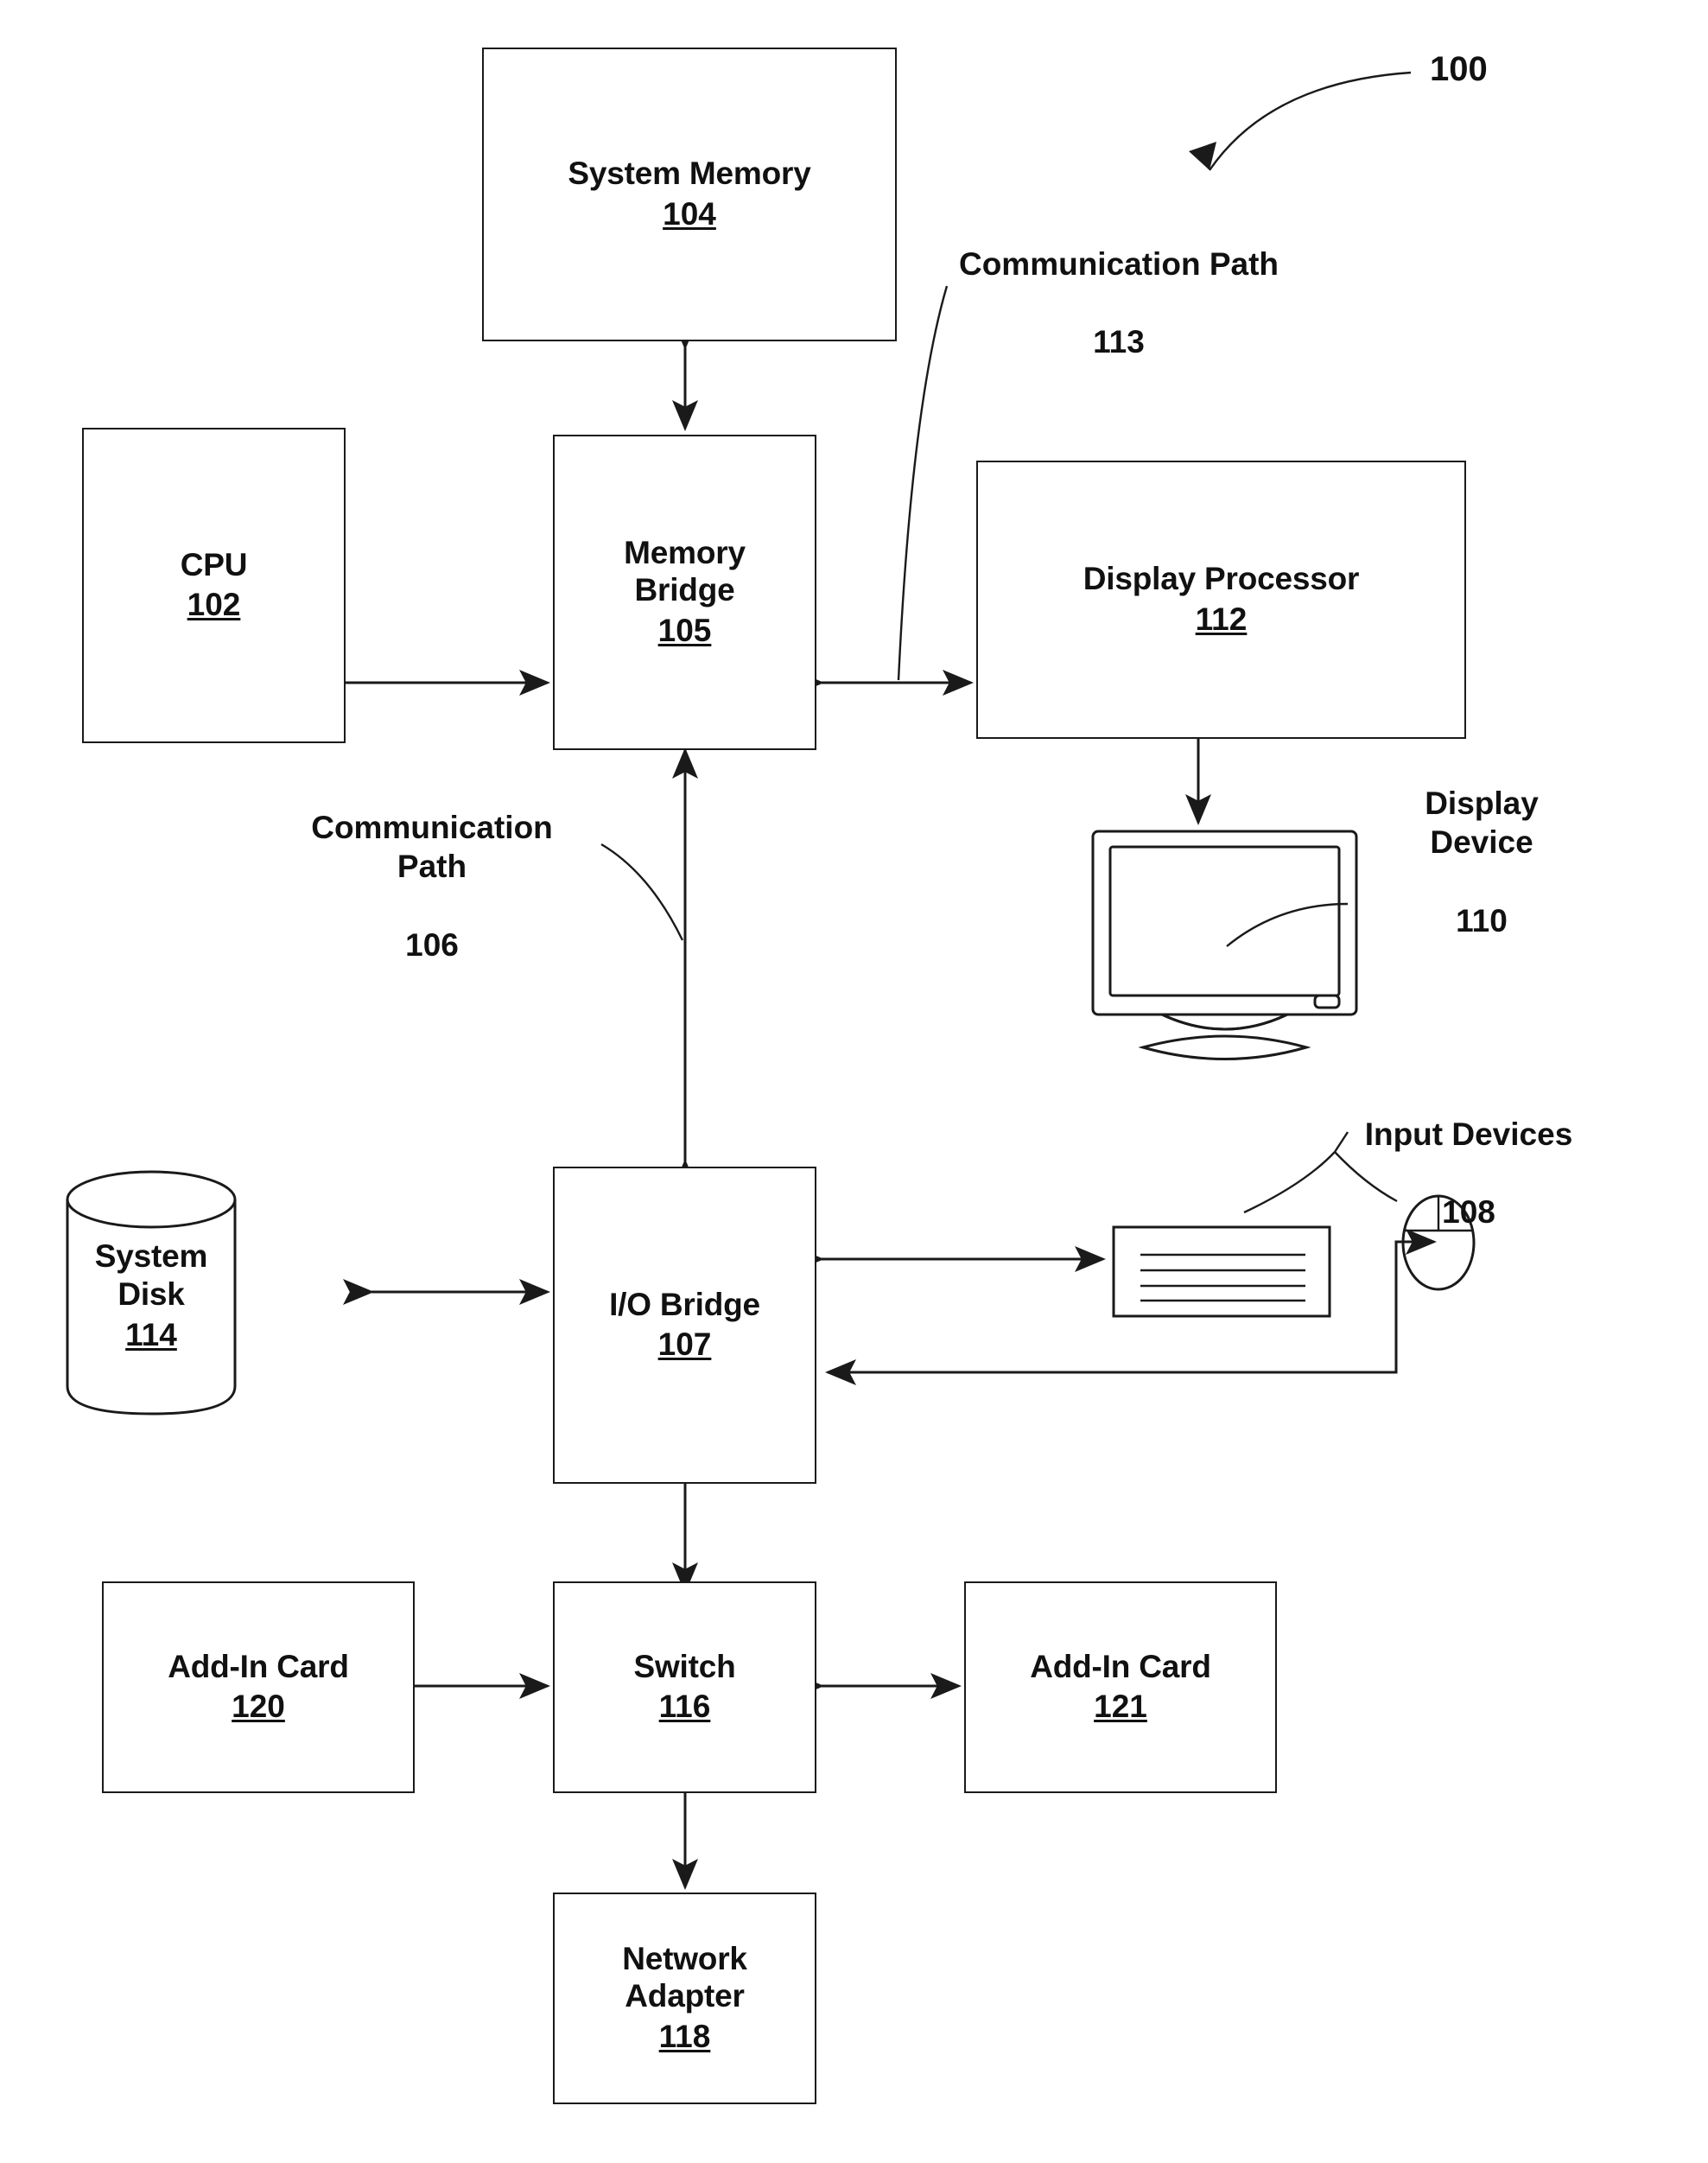  Describe the element at coordinates (684, 1344) in the screenshot. I see `node-io-bridge-ref: 107` at that location.